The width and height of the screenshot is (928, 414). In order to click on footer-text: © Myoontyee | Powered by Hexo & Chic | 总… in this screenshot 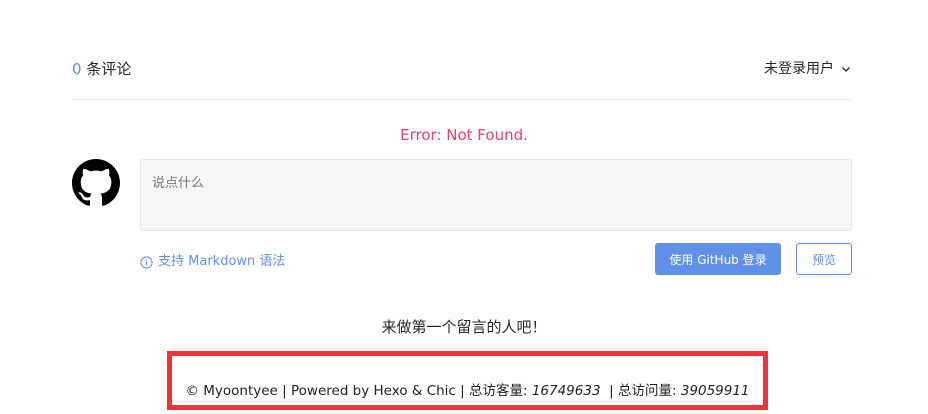, I will do `click(467, 391)`.